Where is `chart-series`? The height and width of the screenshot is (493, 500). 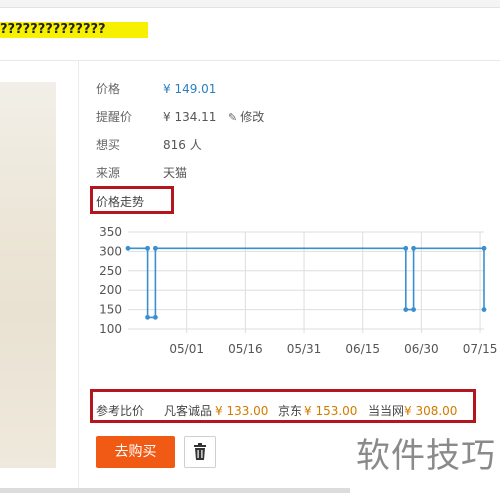 chart-series is located at coordinates (306, 282).